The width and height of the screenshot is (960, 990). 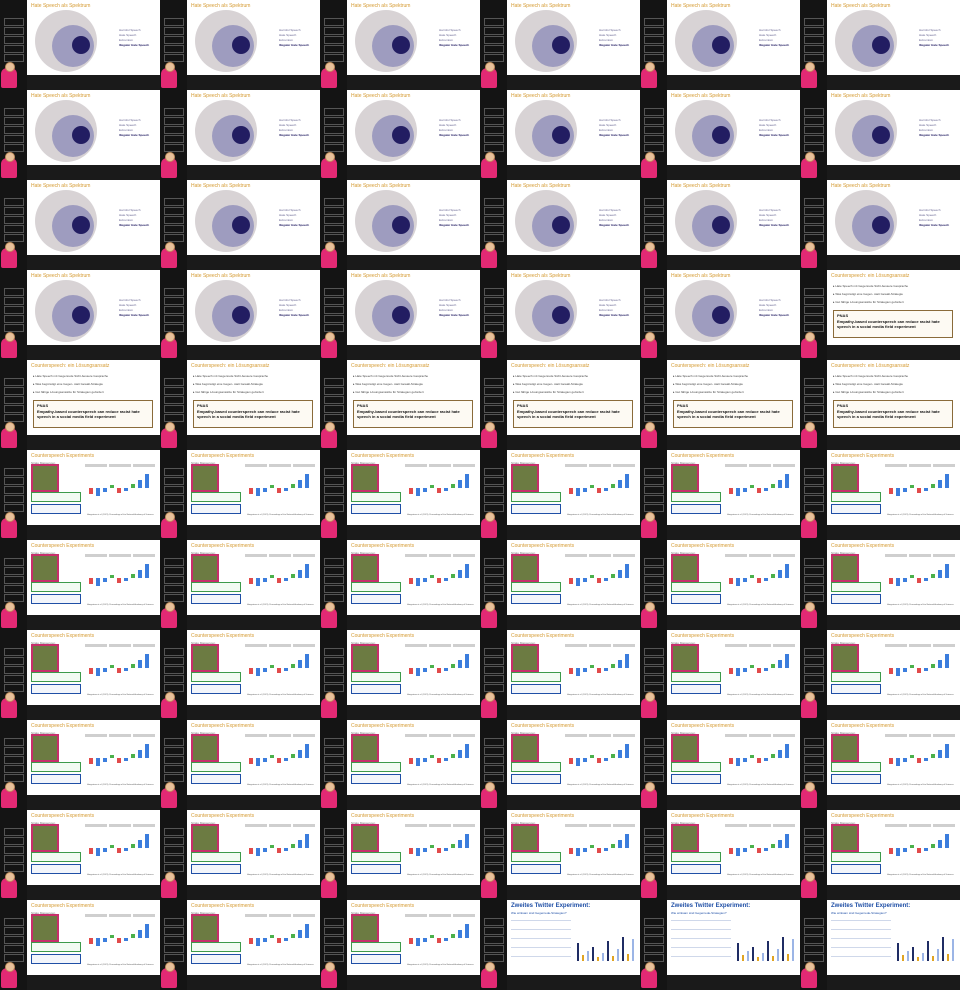 I want to click on logo-icon, so click(x=653, y=98).